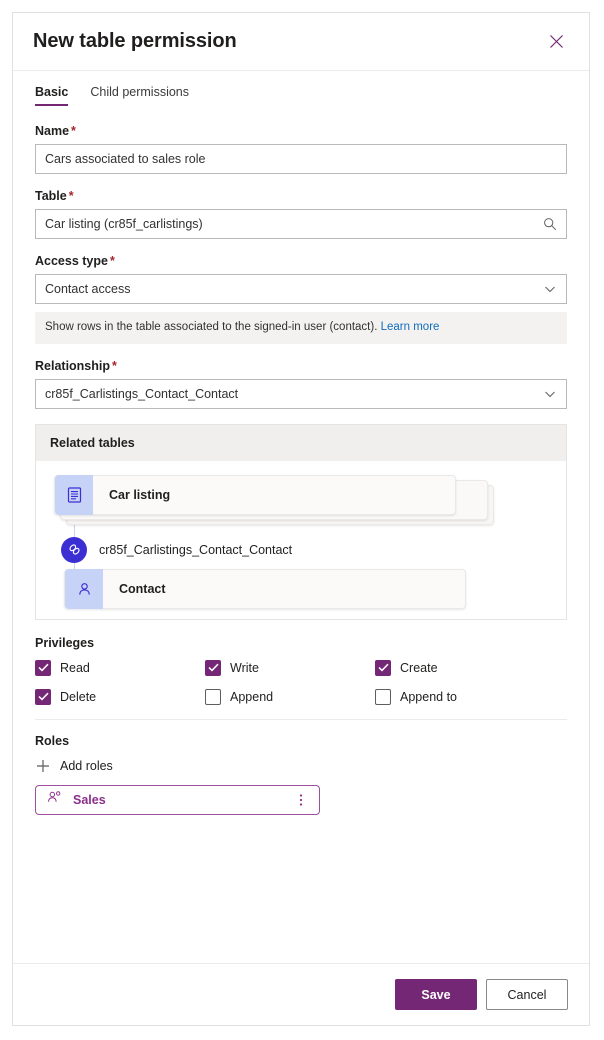 The width and height of the screenshot is (604, 1040). What do you see at coordinates (86, 765) in the screenshot?
I see `add-roles-label: Add roles` at bounding box center [86, 765].